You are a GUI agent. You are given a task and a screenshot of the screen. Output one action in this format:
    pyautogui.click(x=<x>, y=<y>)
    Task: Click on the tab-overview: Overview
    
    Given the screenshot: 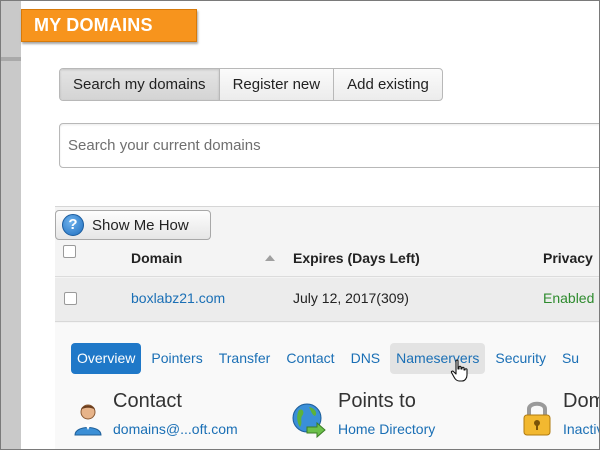 What is the action you would take?
    pyautogui.click(x=106, y=358)
    